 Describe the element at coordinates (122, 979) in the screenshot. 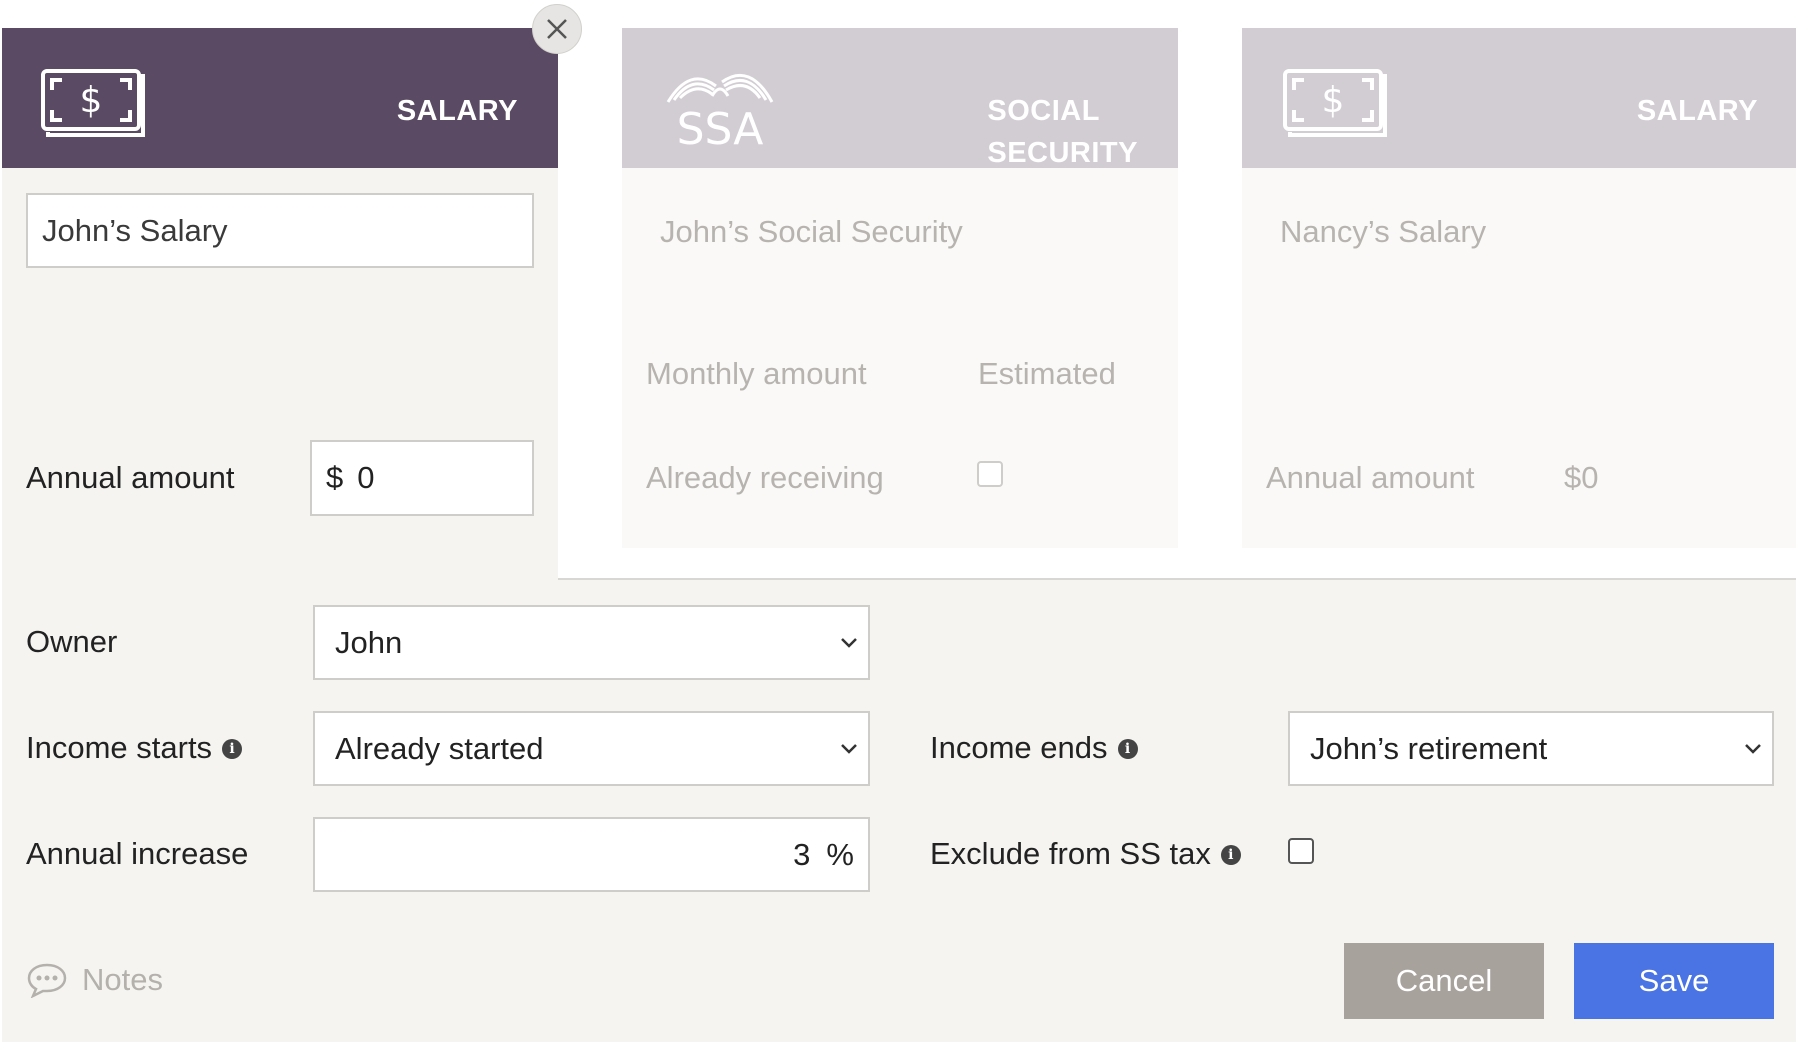

I see `notes-label: Notes` at that location.